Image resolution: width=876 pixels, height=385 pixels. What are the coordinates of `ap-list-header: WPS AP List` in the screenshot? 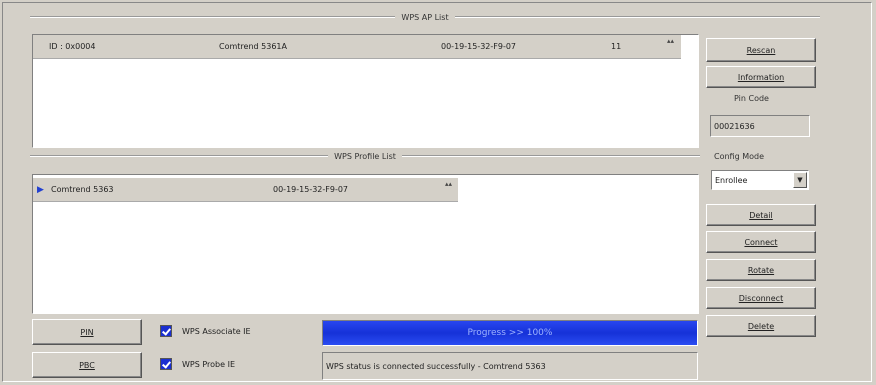 It's located at (425, 17).